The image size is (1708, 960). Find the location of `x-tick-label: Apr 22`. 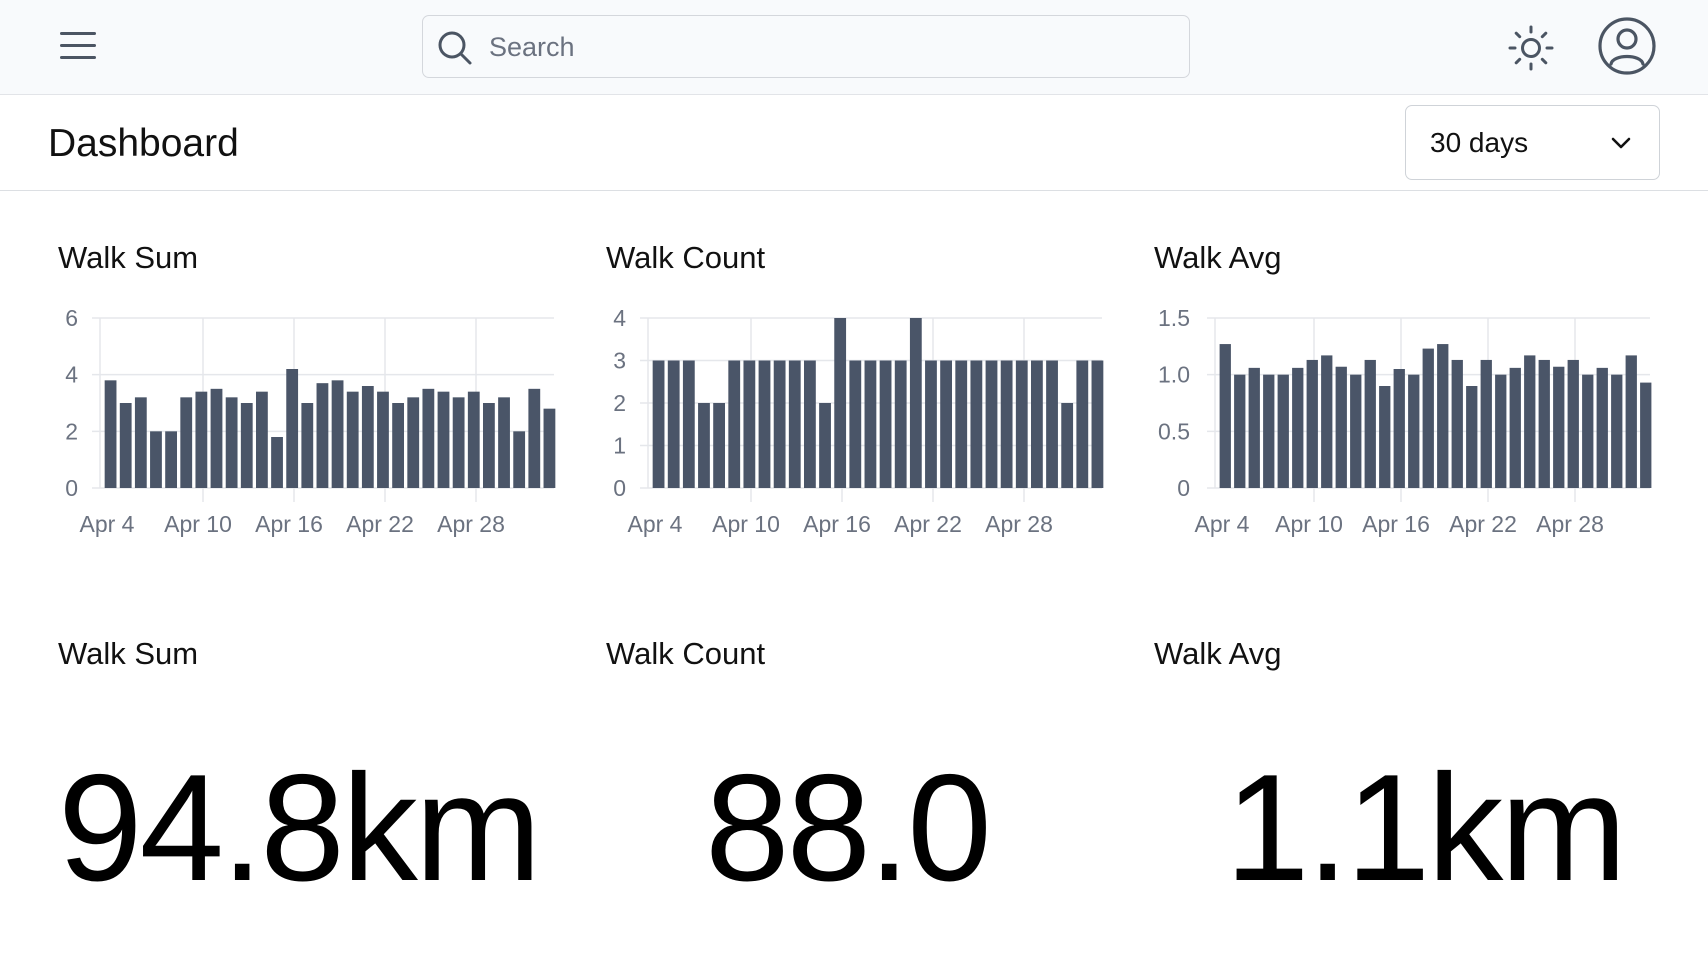

x-tick-label: Apr 22 is located at coordinates (380, 524).